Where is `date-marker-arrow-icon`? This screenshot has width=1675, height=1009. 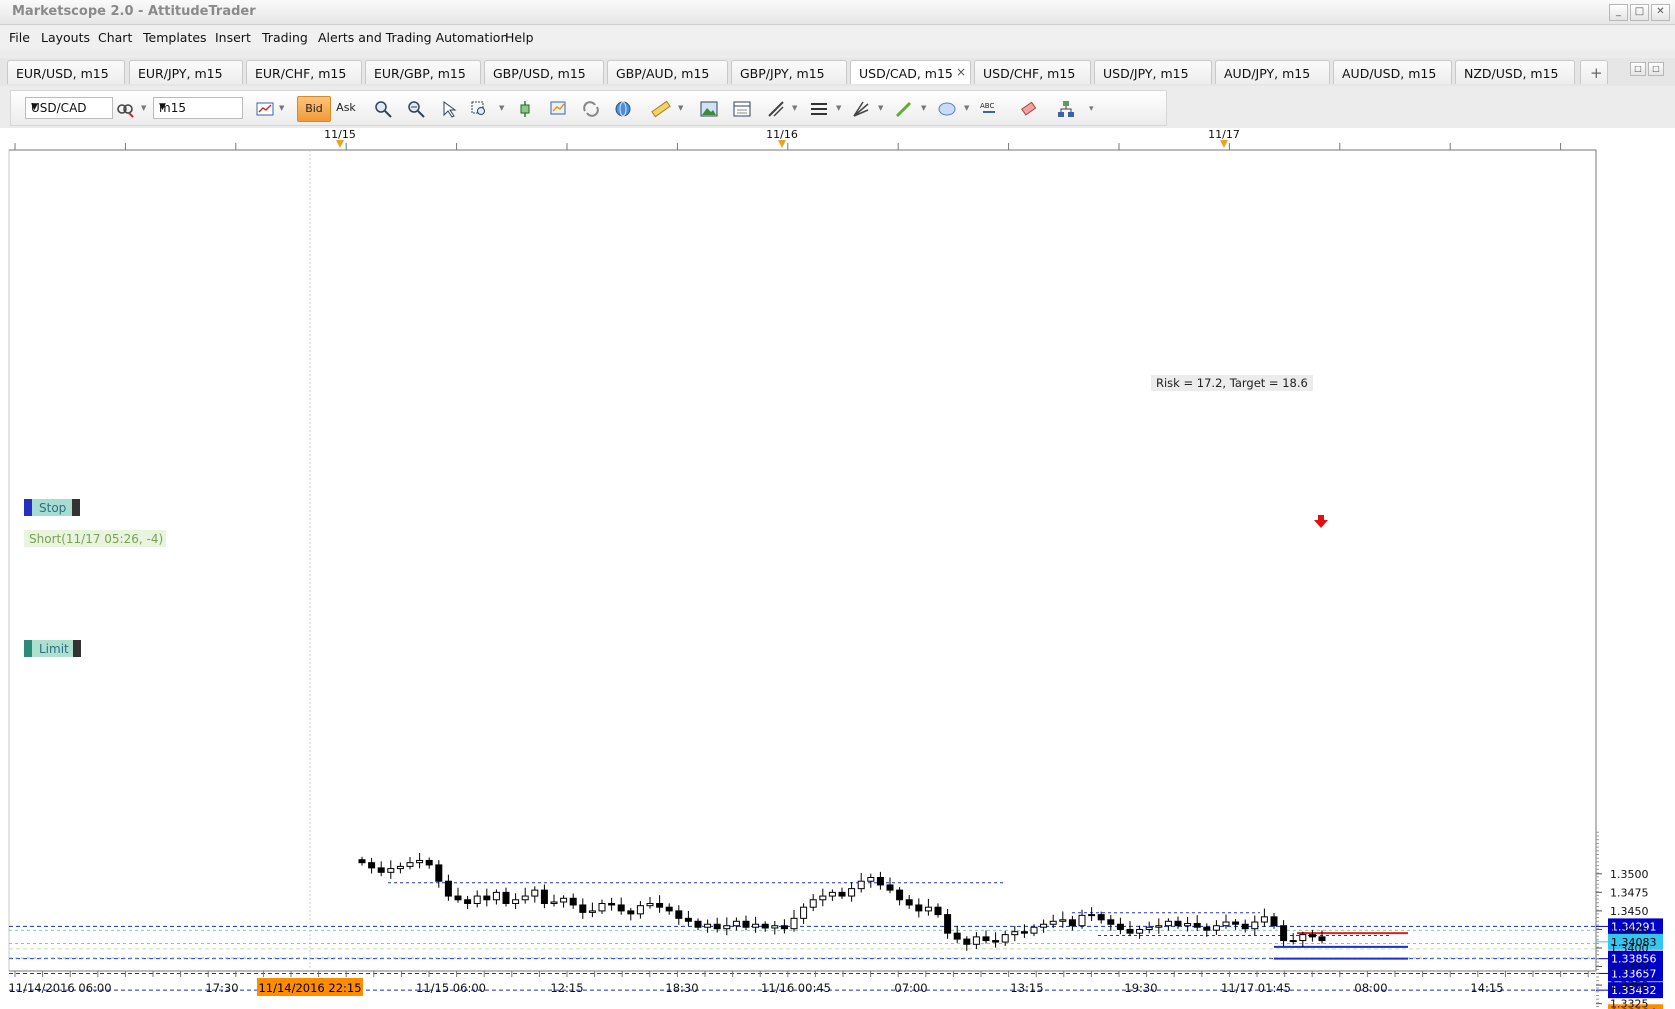
date-marker-arrow-icon is located at coordinates (1224, 144).